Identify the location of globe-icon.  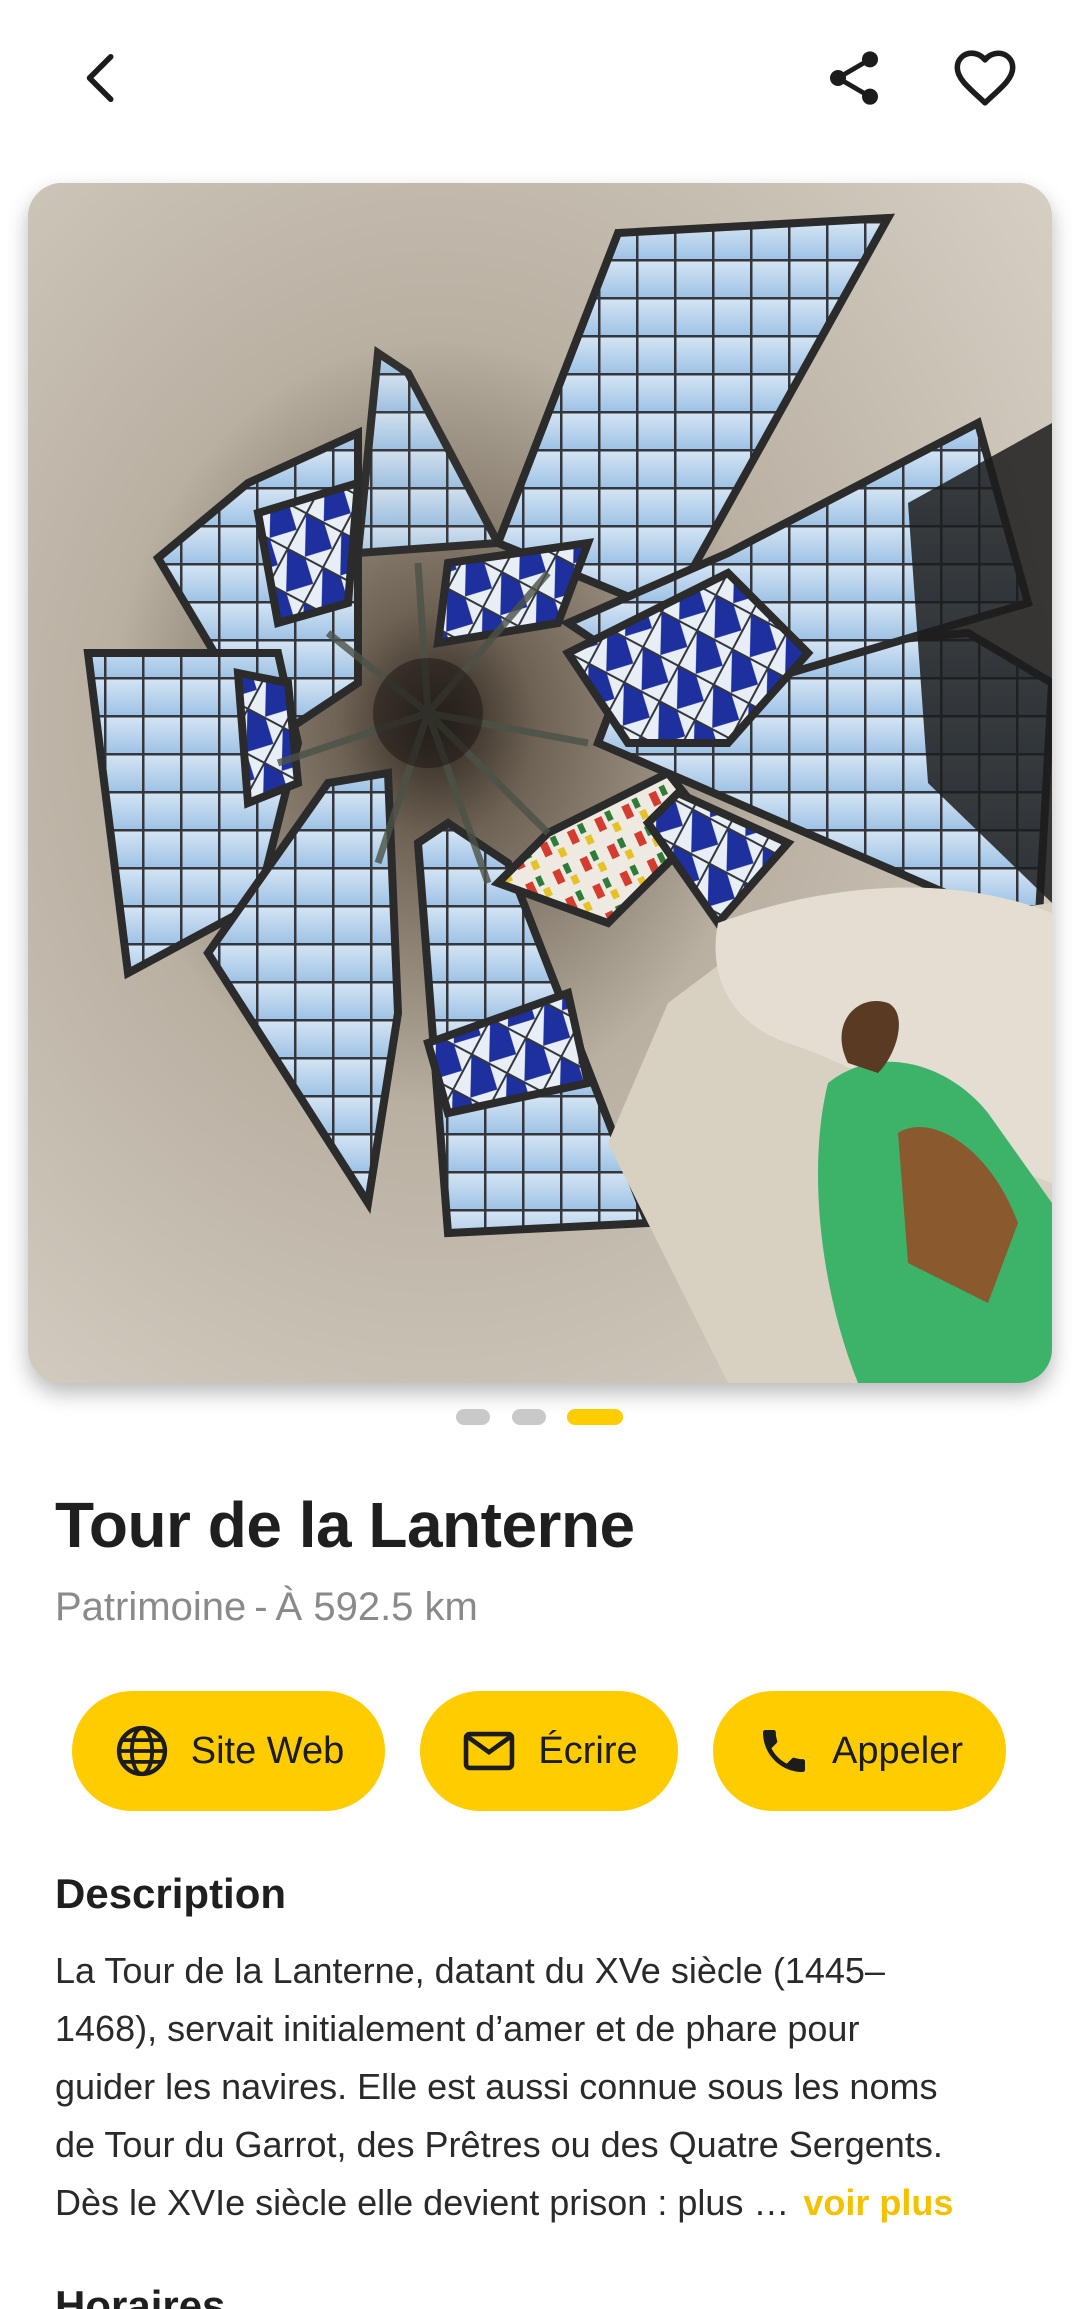
(141, 1751).